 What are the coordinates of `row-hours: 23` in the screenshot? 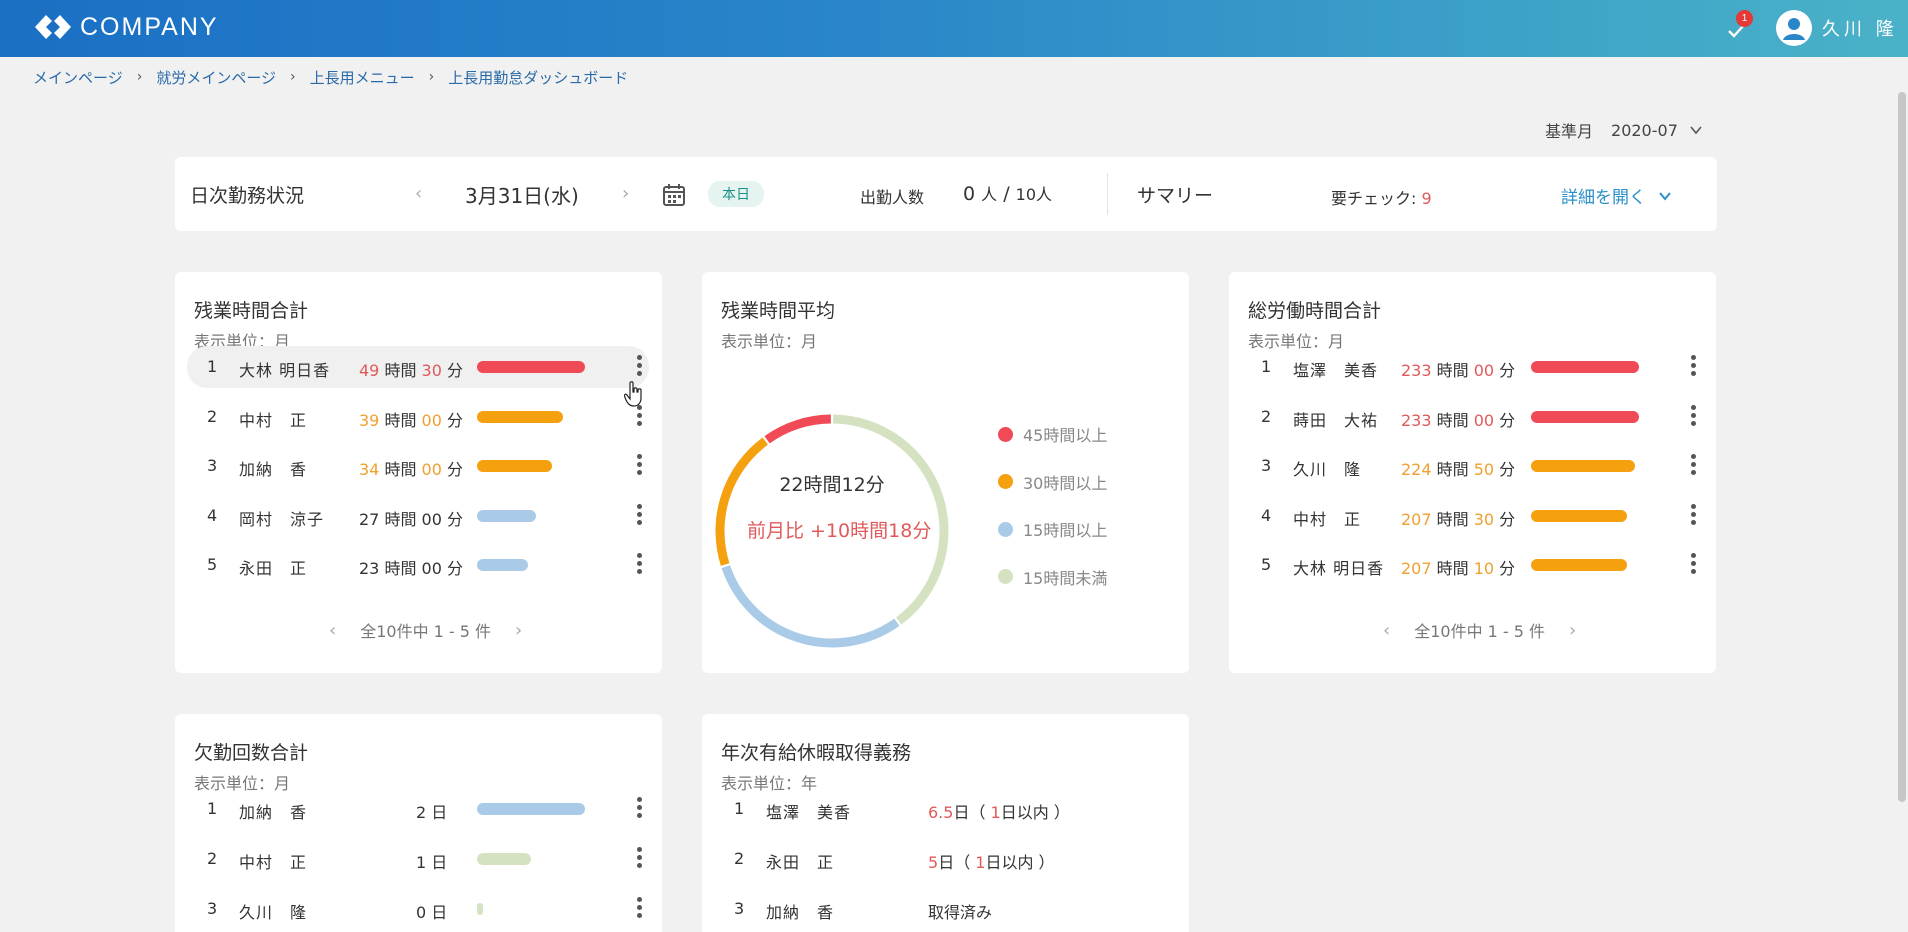 It's located at (369, 568).